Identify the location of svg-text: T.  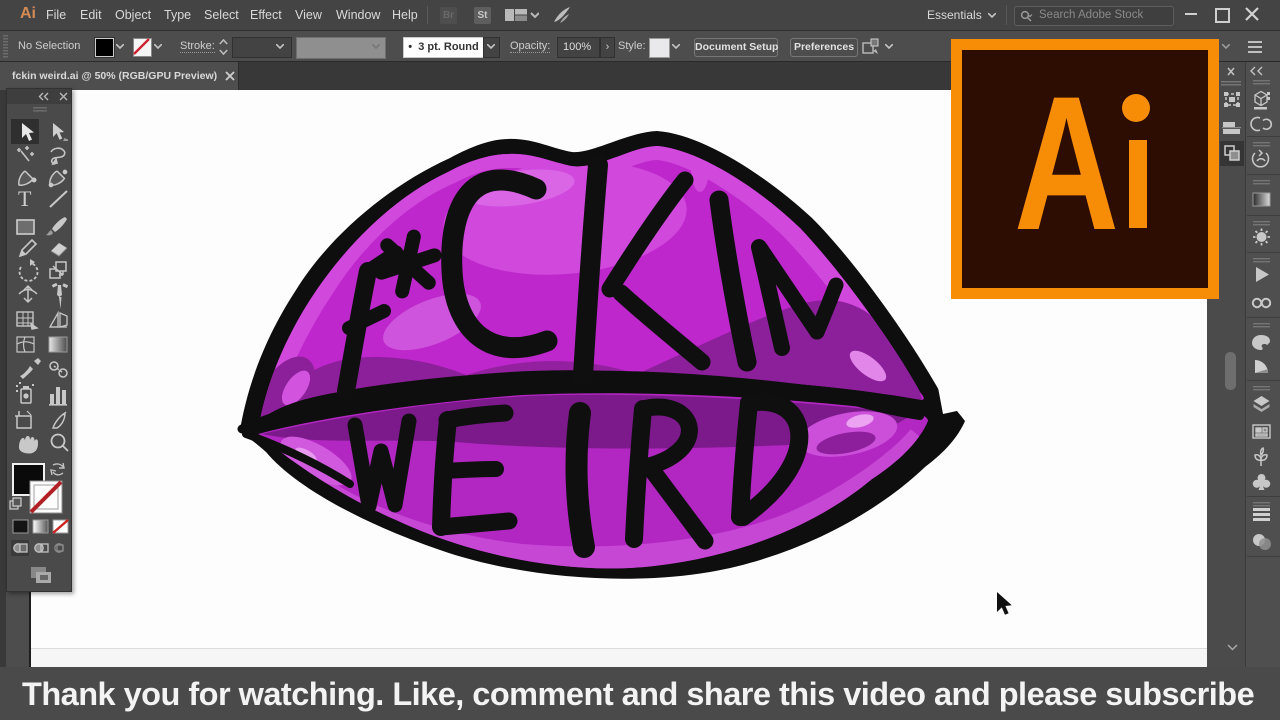
(25, 198).